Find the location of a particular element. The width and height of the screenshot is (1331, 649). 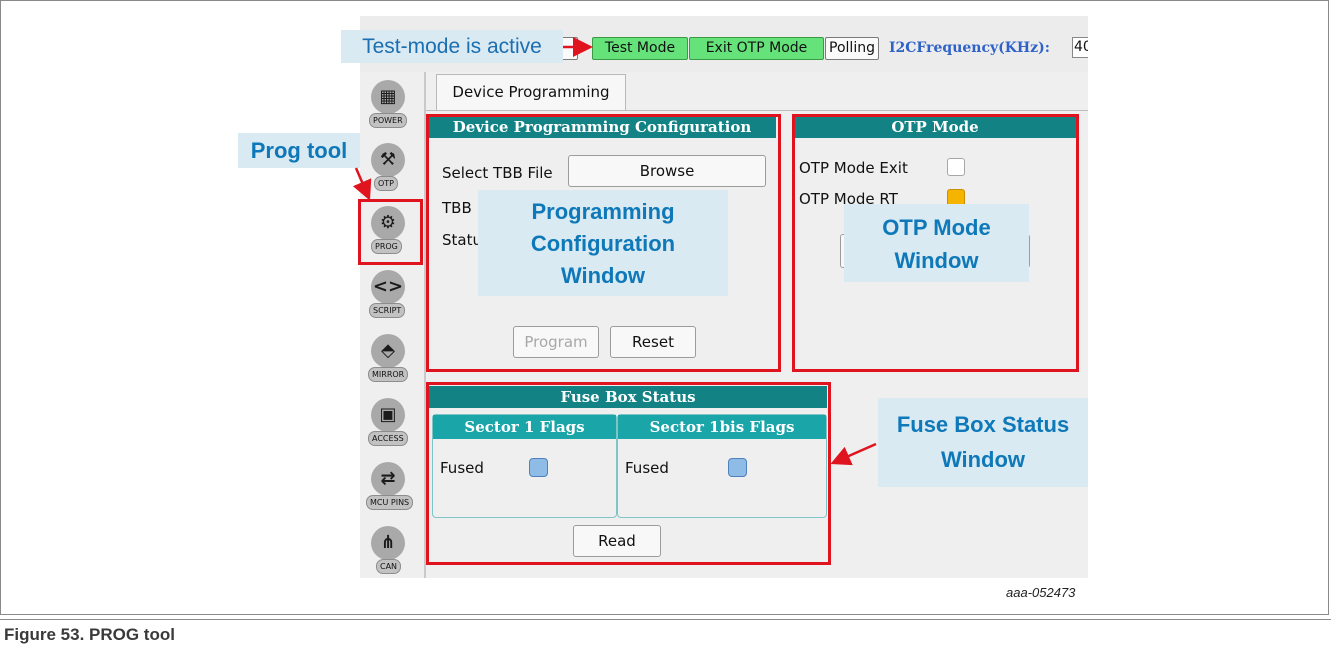

chip-icon: ▣ is located at coordinates (388, 415).